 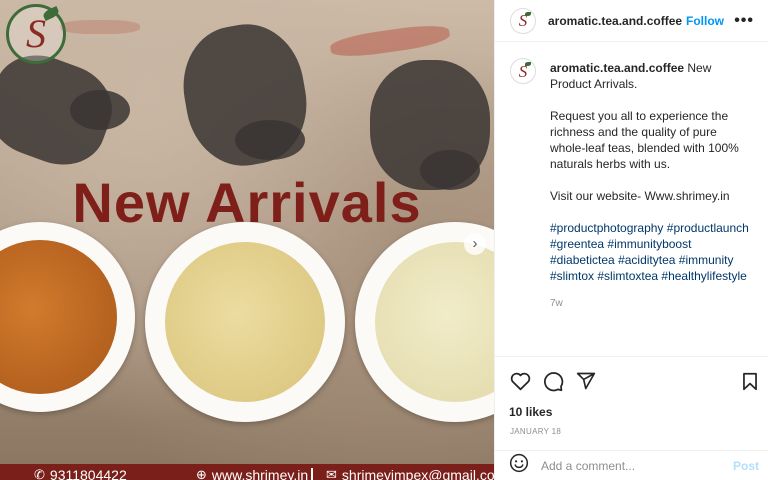 I want to click on brand-logo: S, so click(x=36, y=34).